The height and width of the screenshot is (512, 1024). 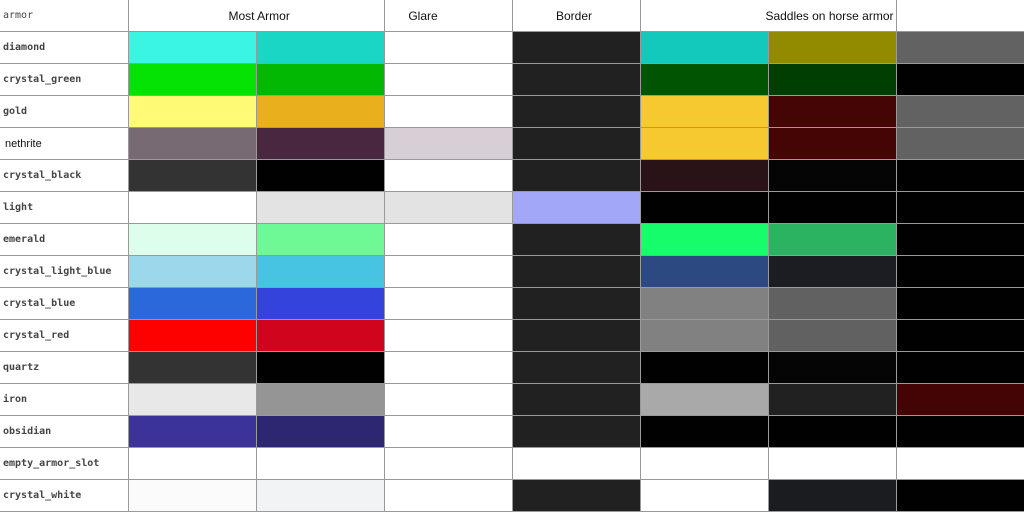 What do you see at coordinates (576, 16) in the screenshot?
I see `border-header: Border` at bounding box center [576, 16].